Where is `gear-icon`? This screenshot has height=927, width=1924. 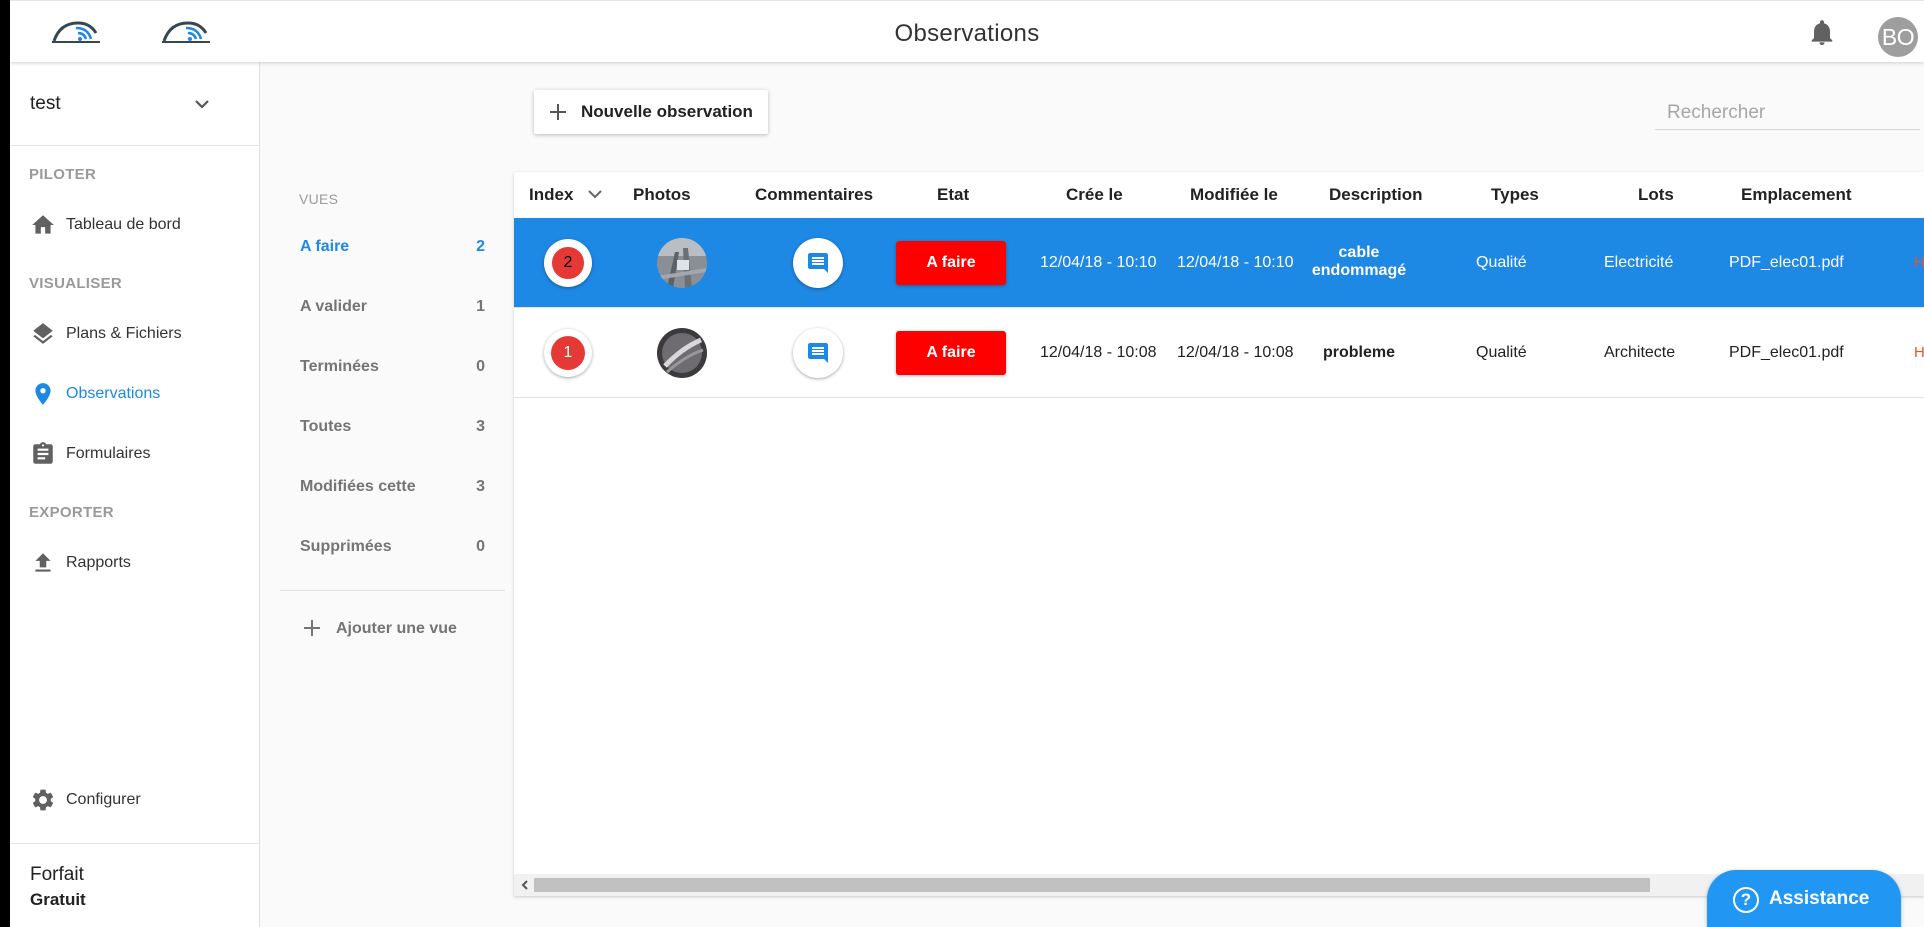 gear-icon is located at coordinates (43, 800).